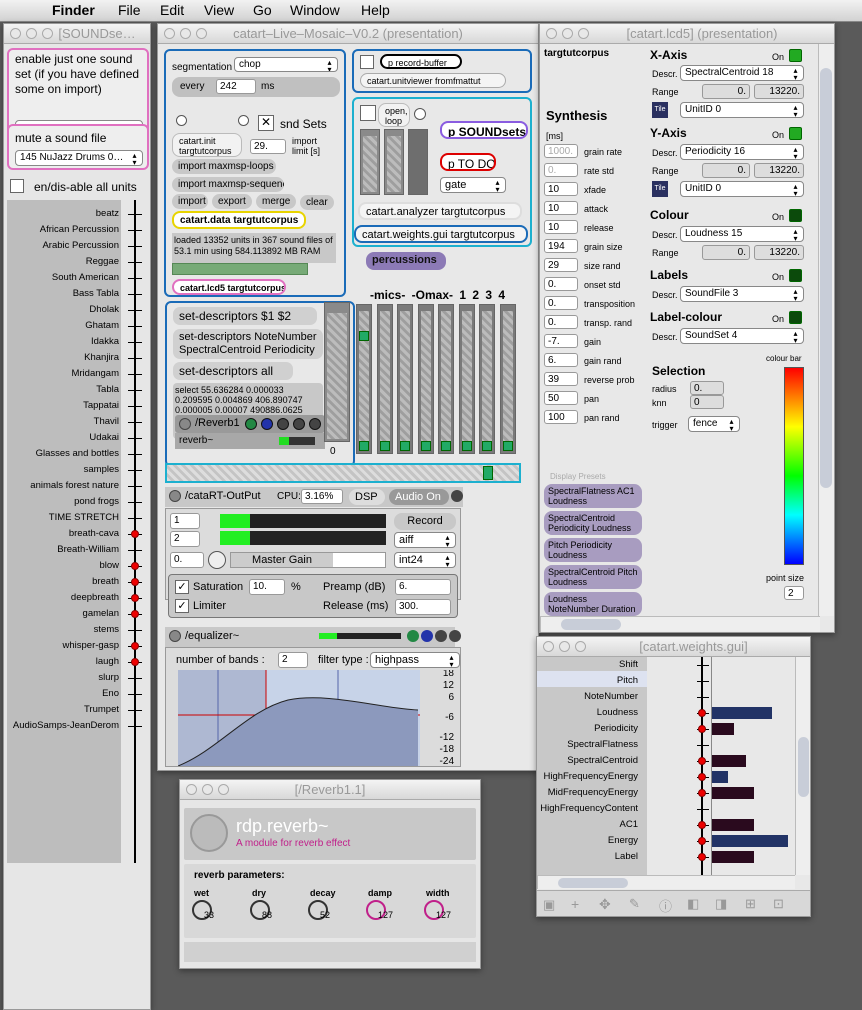 This screenshot has width=862, height=1010. I want to click on lock-icon: ▣, so click(549, 905).